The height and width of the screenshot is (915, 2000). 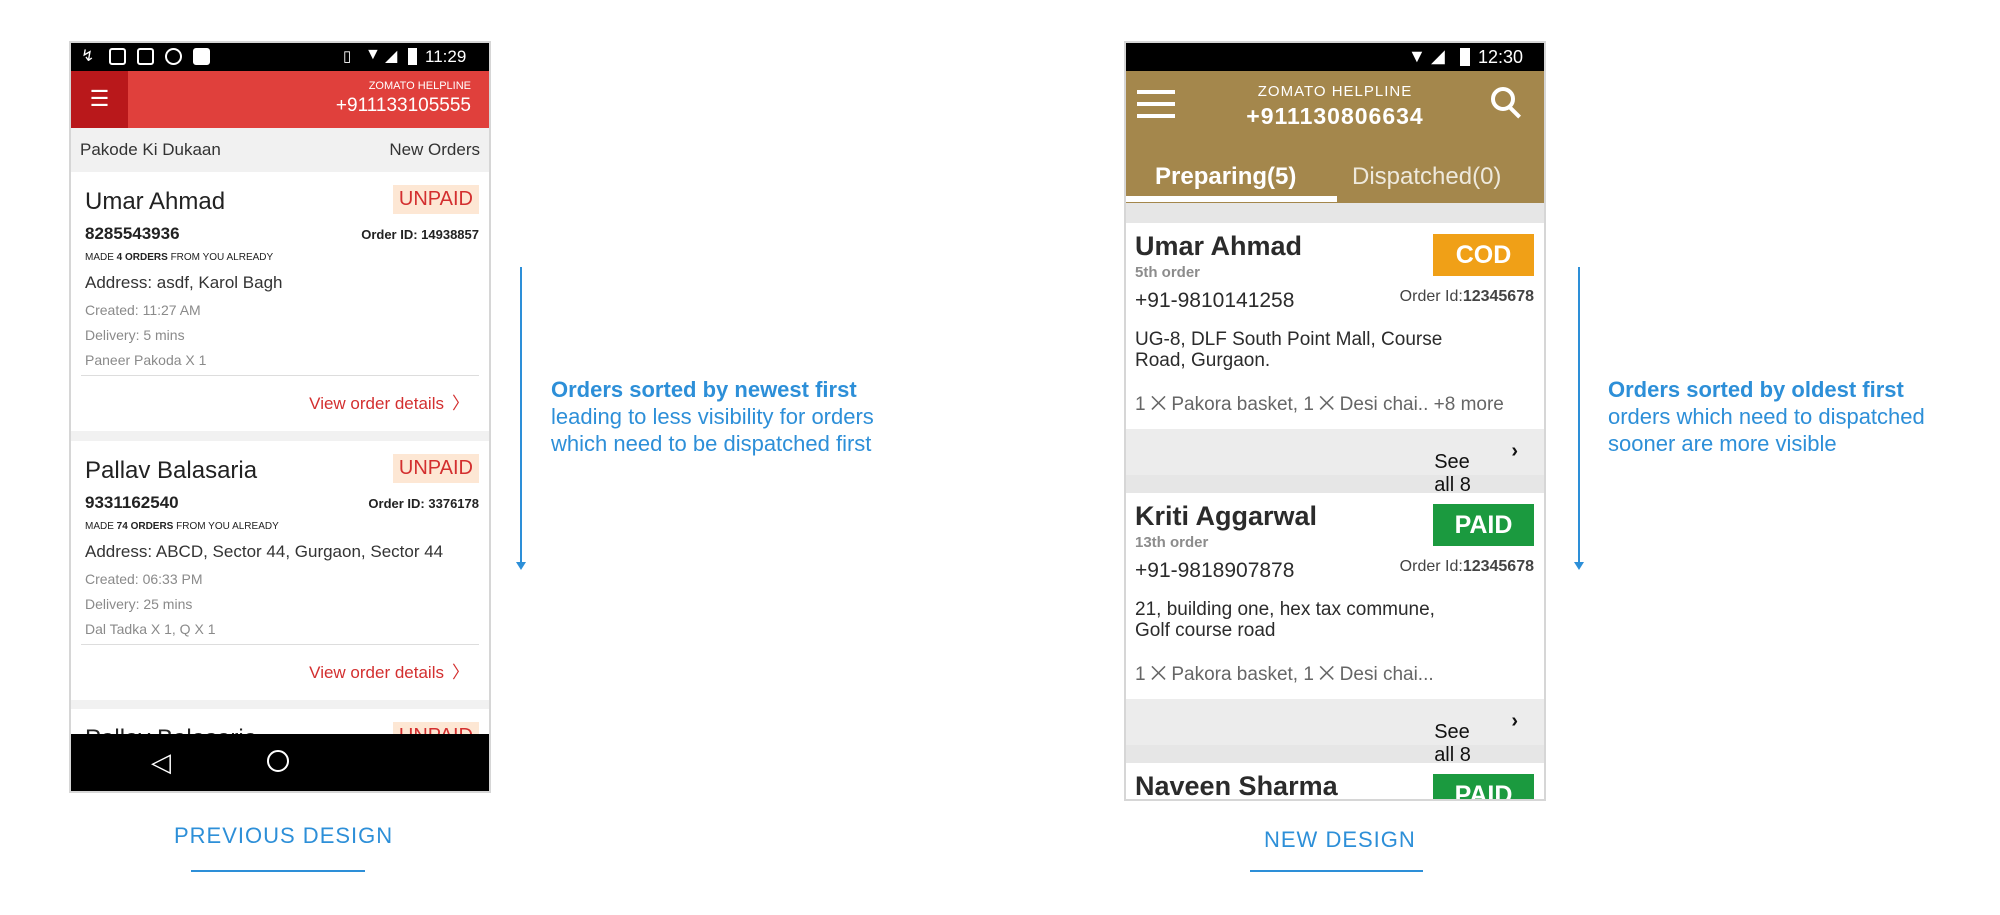 I want to click on order-card: Naveen Sharma PAID, so click(x=1335, y=782).